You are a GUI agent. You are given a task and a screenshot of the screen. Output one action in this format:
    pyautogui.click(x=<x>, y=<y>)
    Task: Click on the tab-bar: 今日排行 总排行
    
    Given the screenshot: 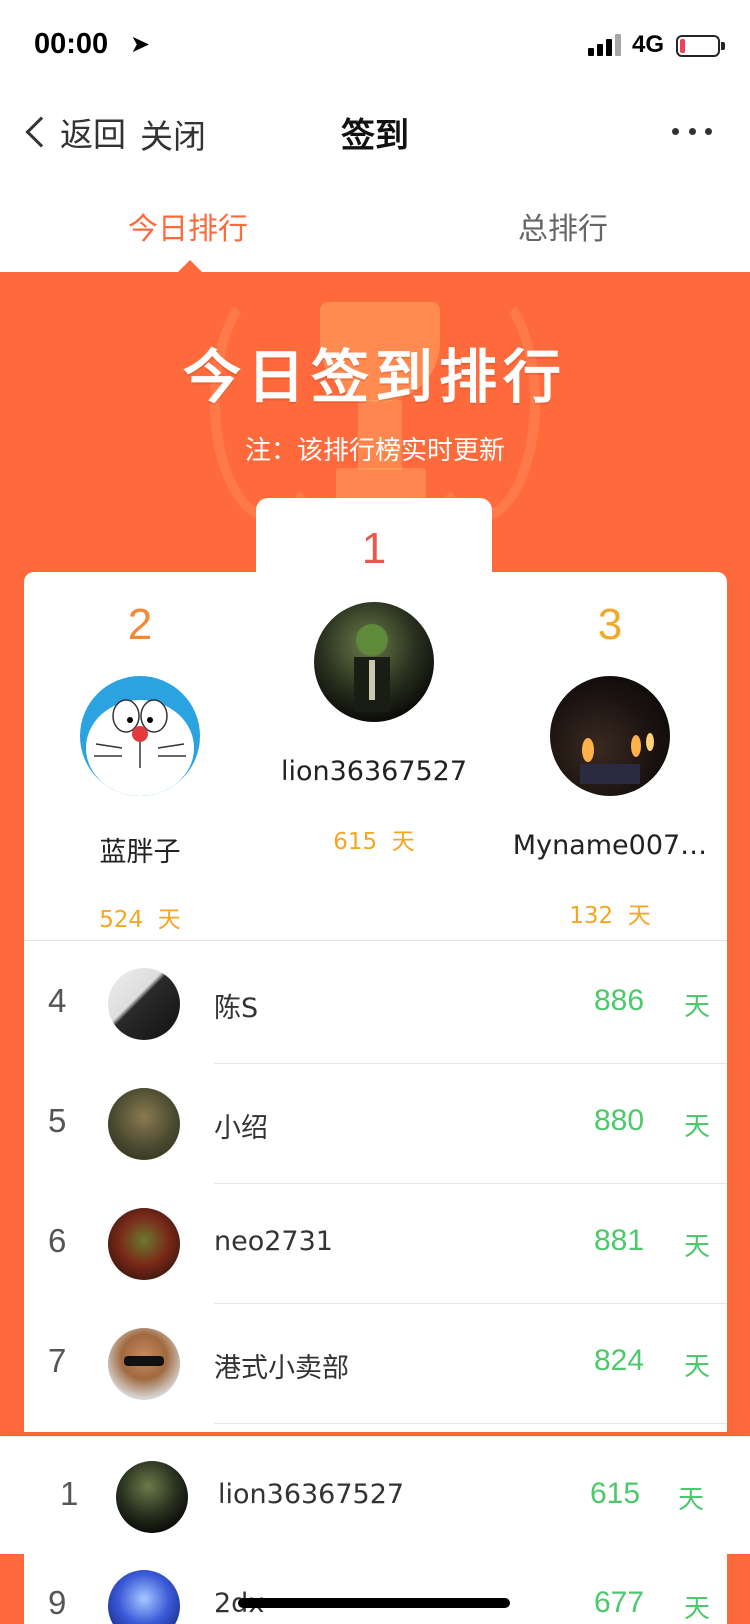 What is the action you would take?
    pyautogui.click(x=375, y=224)
    